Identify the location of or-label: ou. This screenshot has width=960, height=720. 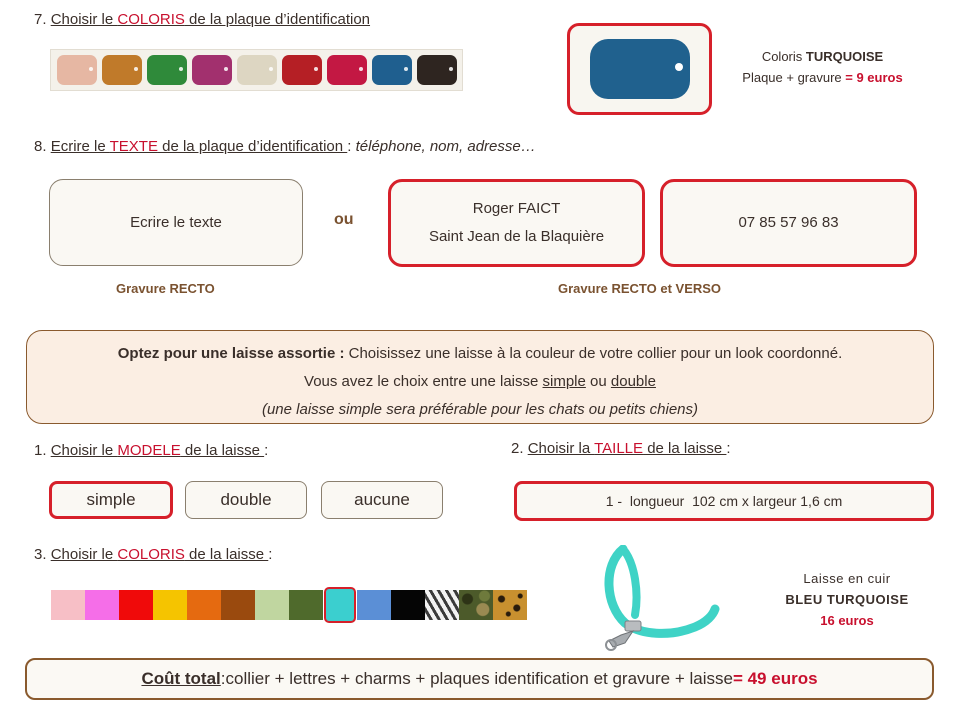
(344, 219).